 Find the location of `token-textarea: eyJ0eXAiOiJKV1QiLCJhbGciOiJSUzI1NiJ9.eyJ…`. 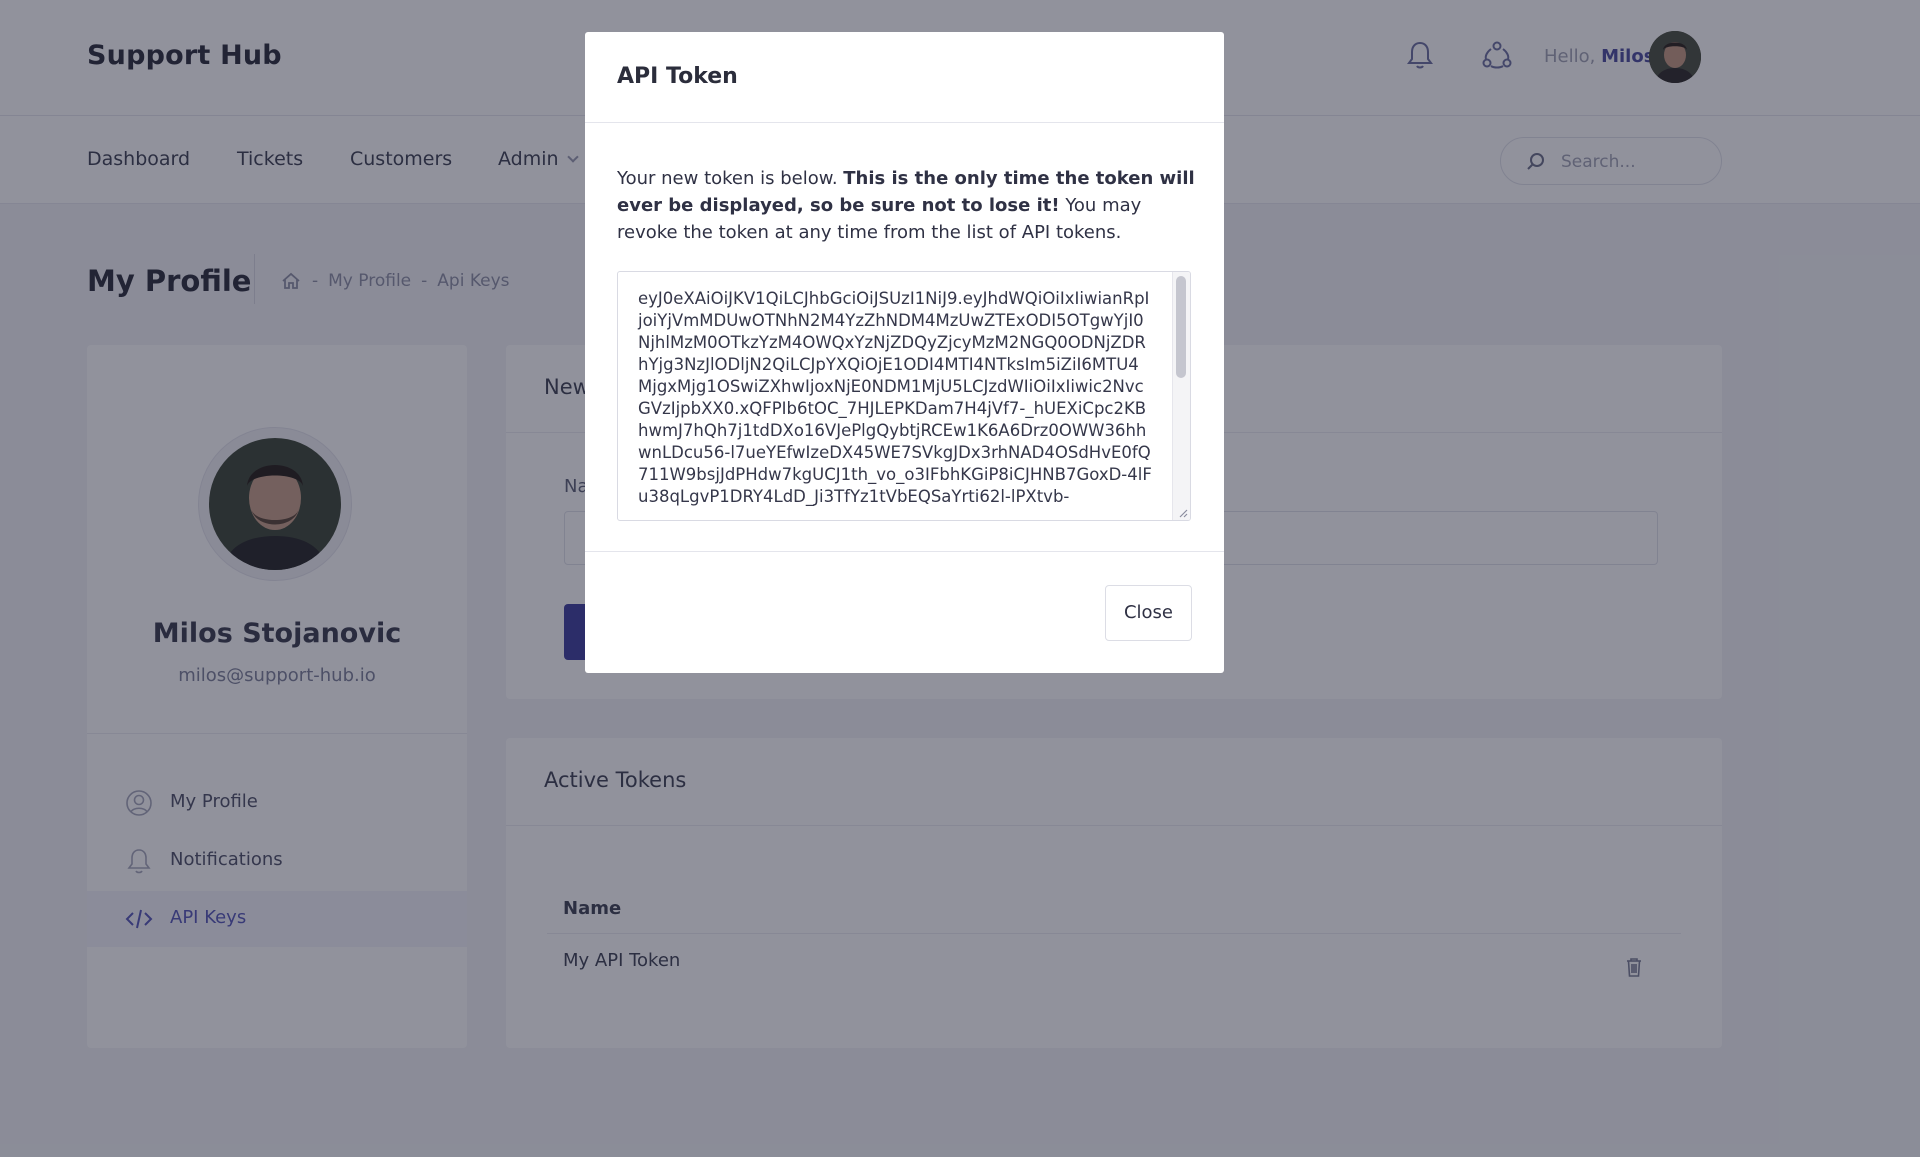

token-textarea: eyJ0eXAiOiJKV1QiLCJhbGciOiJSUzI1NiJ9.eyJ… is located at coordinates (904, 396).